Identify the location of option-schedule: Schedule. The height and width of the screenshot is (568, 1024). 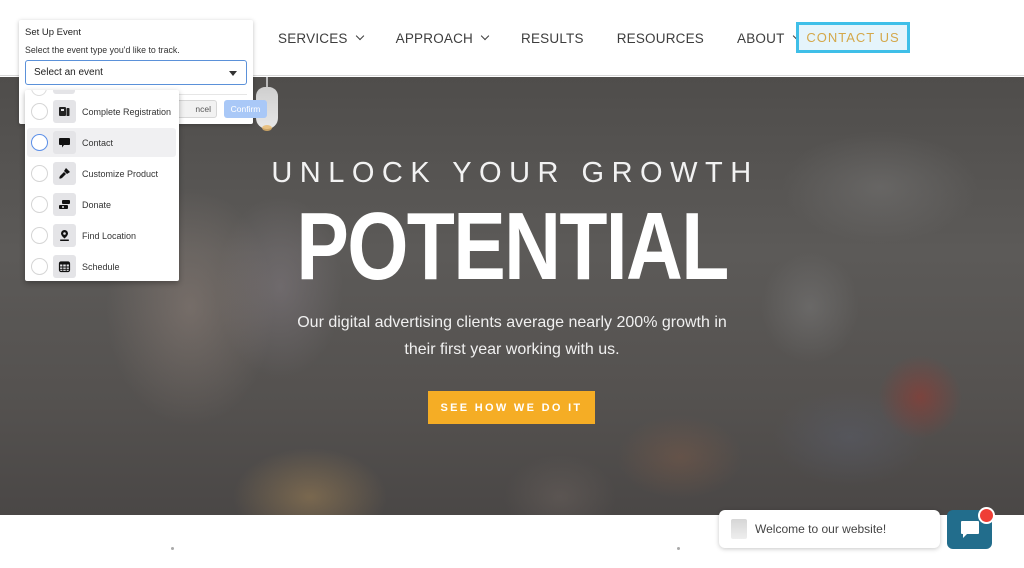
(102, 266).